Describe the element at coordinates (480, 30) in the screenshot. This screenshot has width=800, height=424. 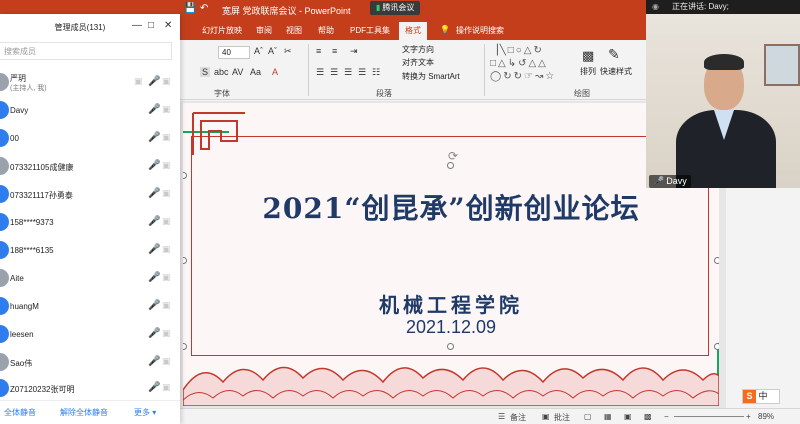
I see `tell-me-search: 操作说明搜索` at that location.